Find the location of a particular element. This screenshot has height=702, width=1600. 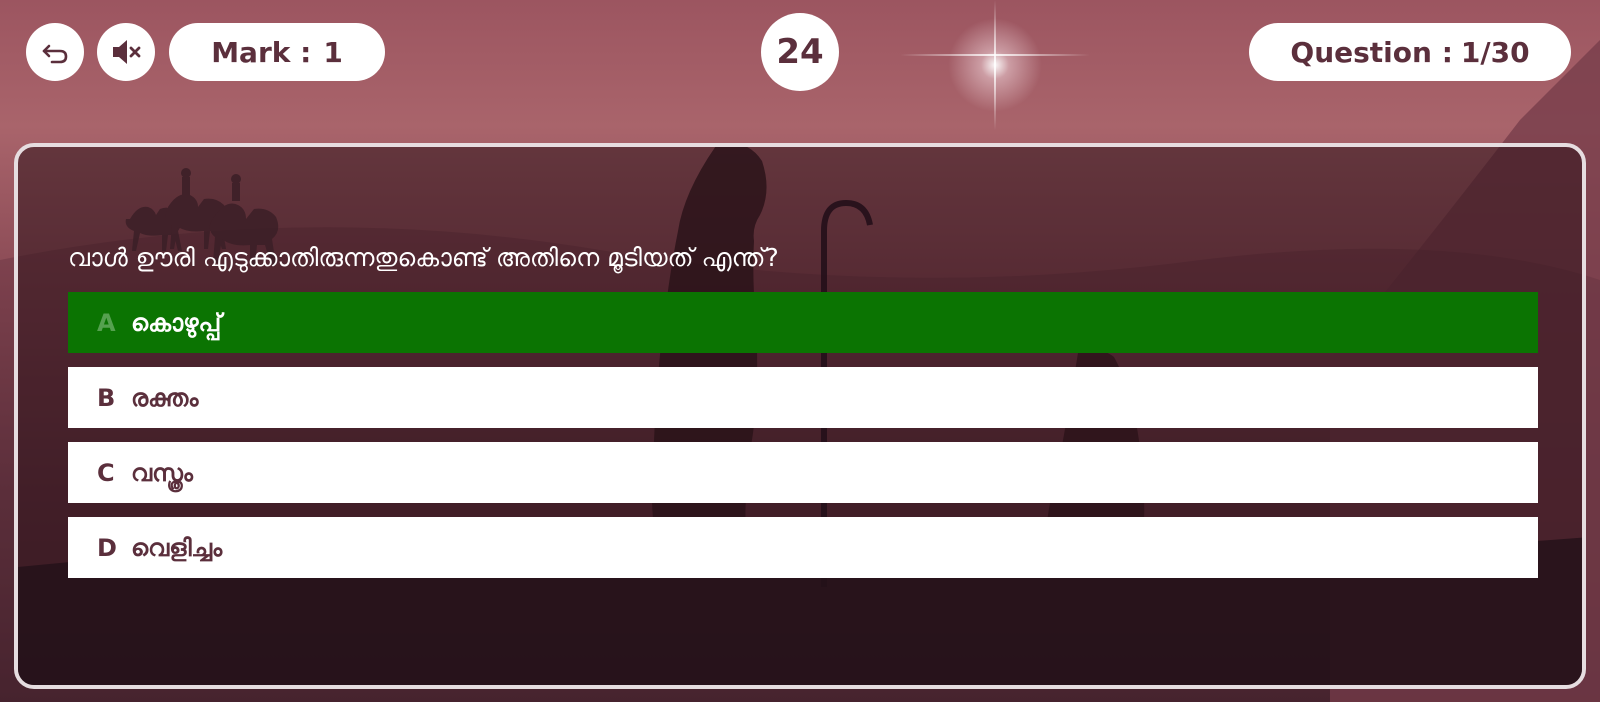

question-counter-value: 1/30 is located at coordinates (1495, 52).